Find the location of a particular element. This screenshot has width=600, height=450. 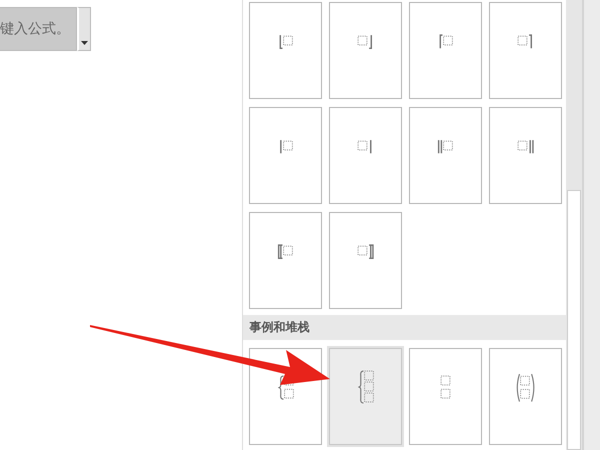

section-header: 事例和堆栈 is located at coordinates (404, 327).